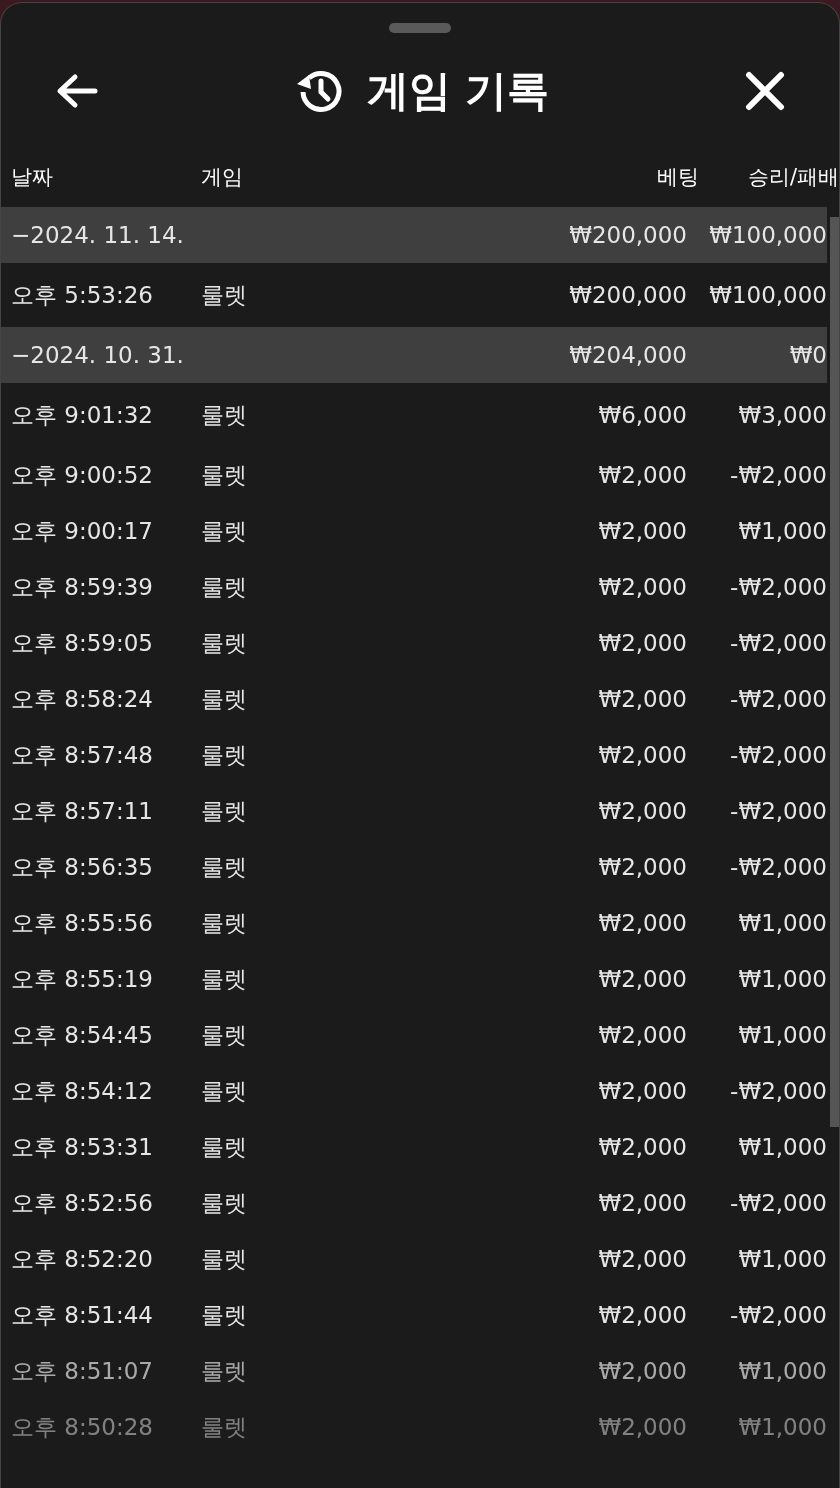 This screenshot has width=840, height=1488. I want to click on table-cell-text: ₩100,000, so click(767, 295).